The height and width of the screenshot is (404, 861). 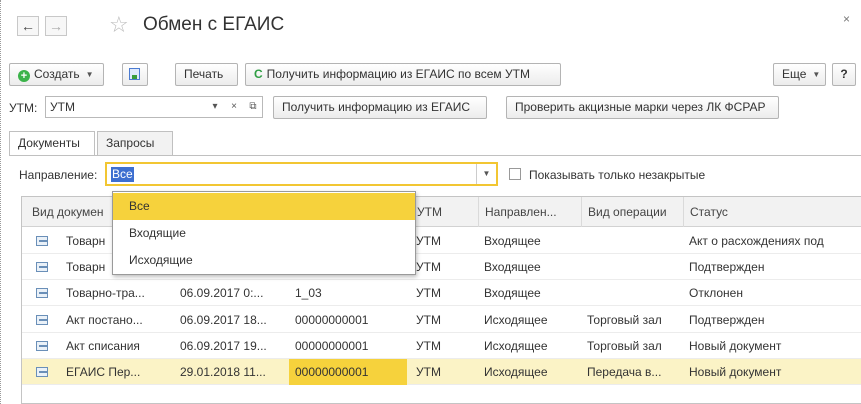 I want to click on fetch-all-utm-label: Получить информацию из ЕГАИС по всем УТМ, so click(x=398, y=74).